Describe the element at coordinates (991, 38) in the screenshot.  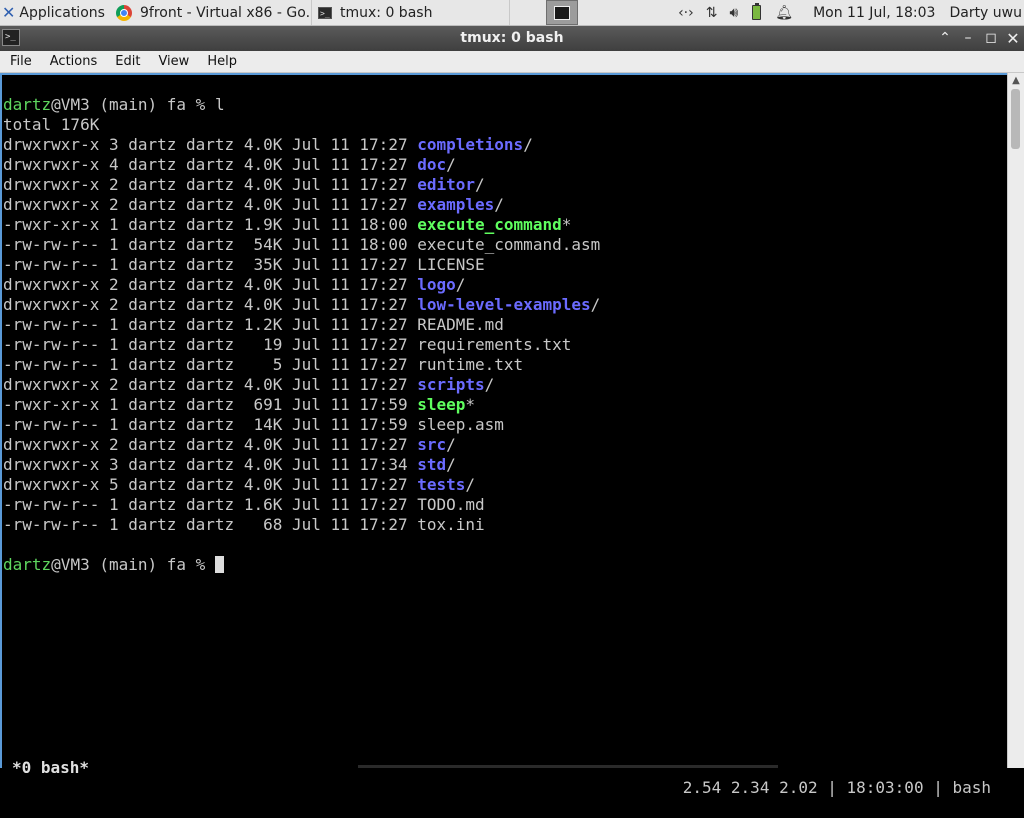
I see `maximize-button: ◻` at that location.